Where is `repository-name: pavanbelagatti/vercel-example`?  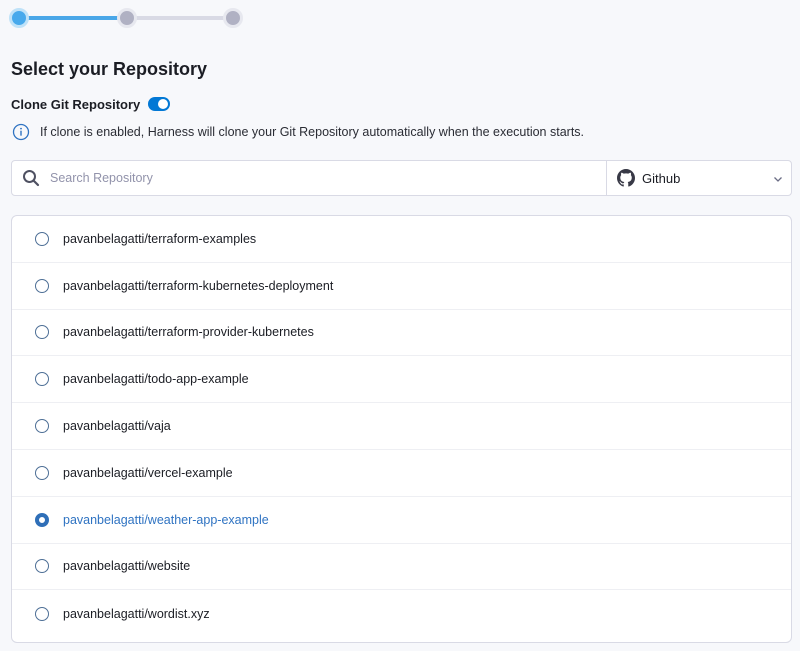
repository-name: pavanbelagatti/vercel-example is located at coordinates (148, 472).